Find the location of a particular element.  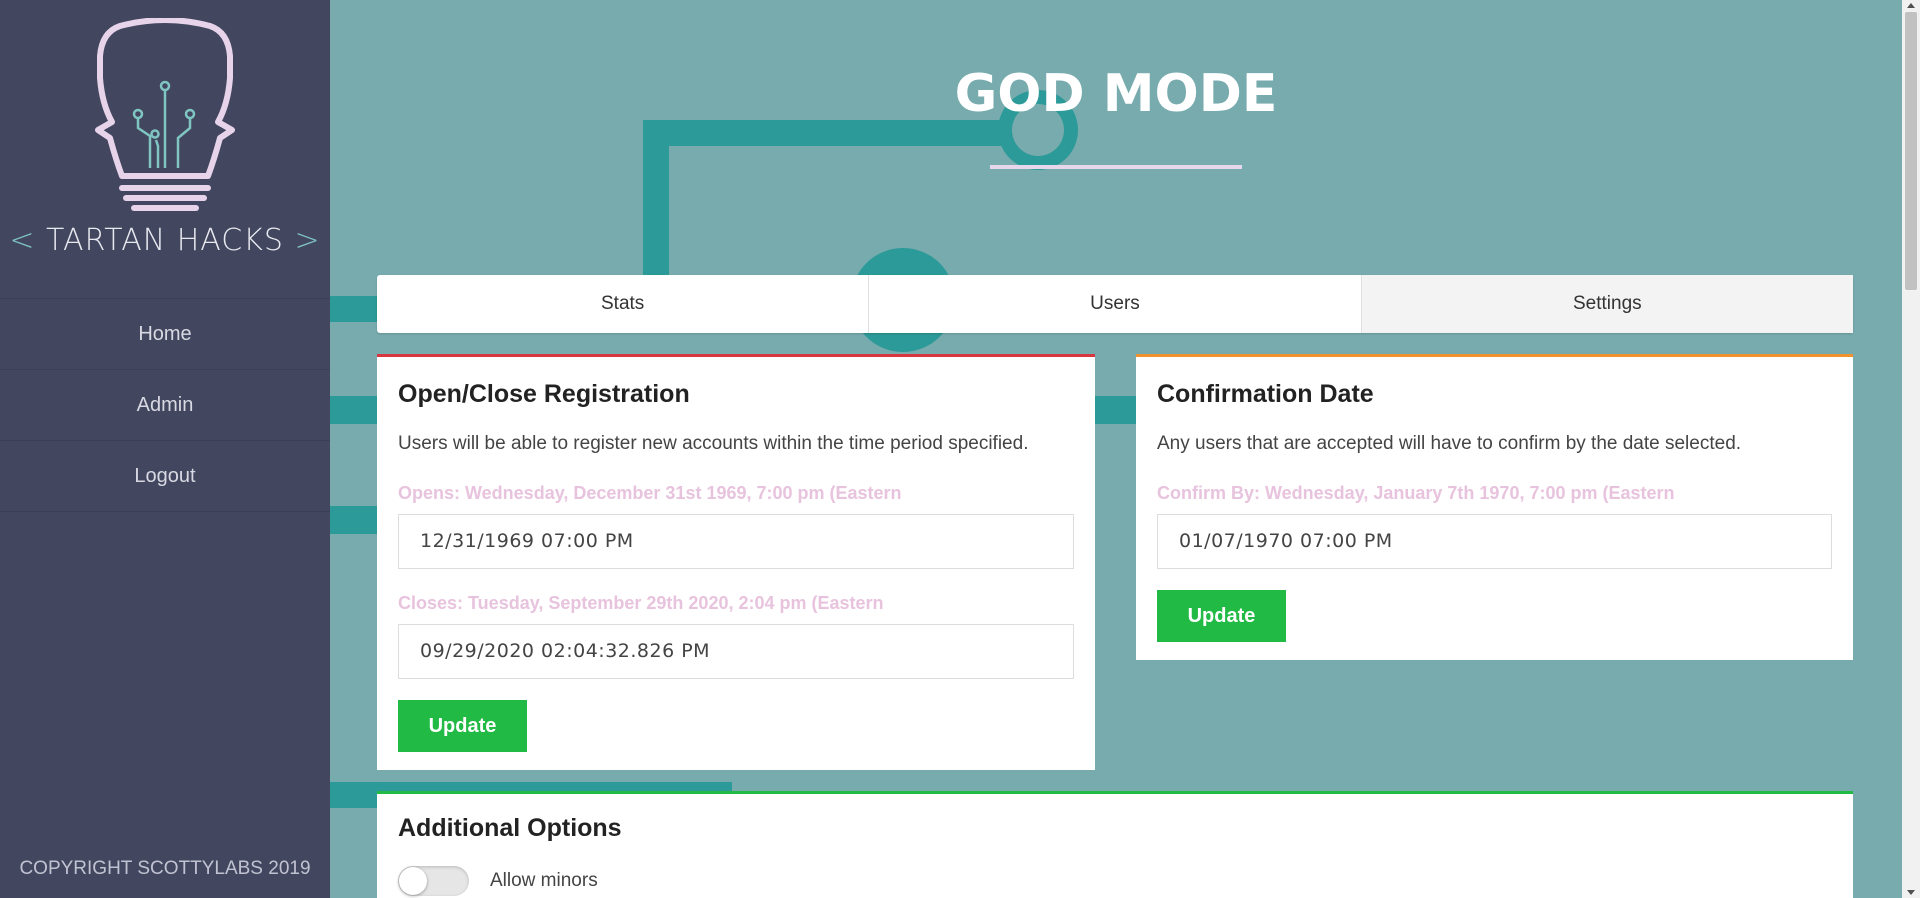

scrollbar-thumb is located at coordinates (1911, 151).